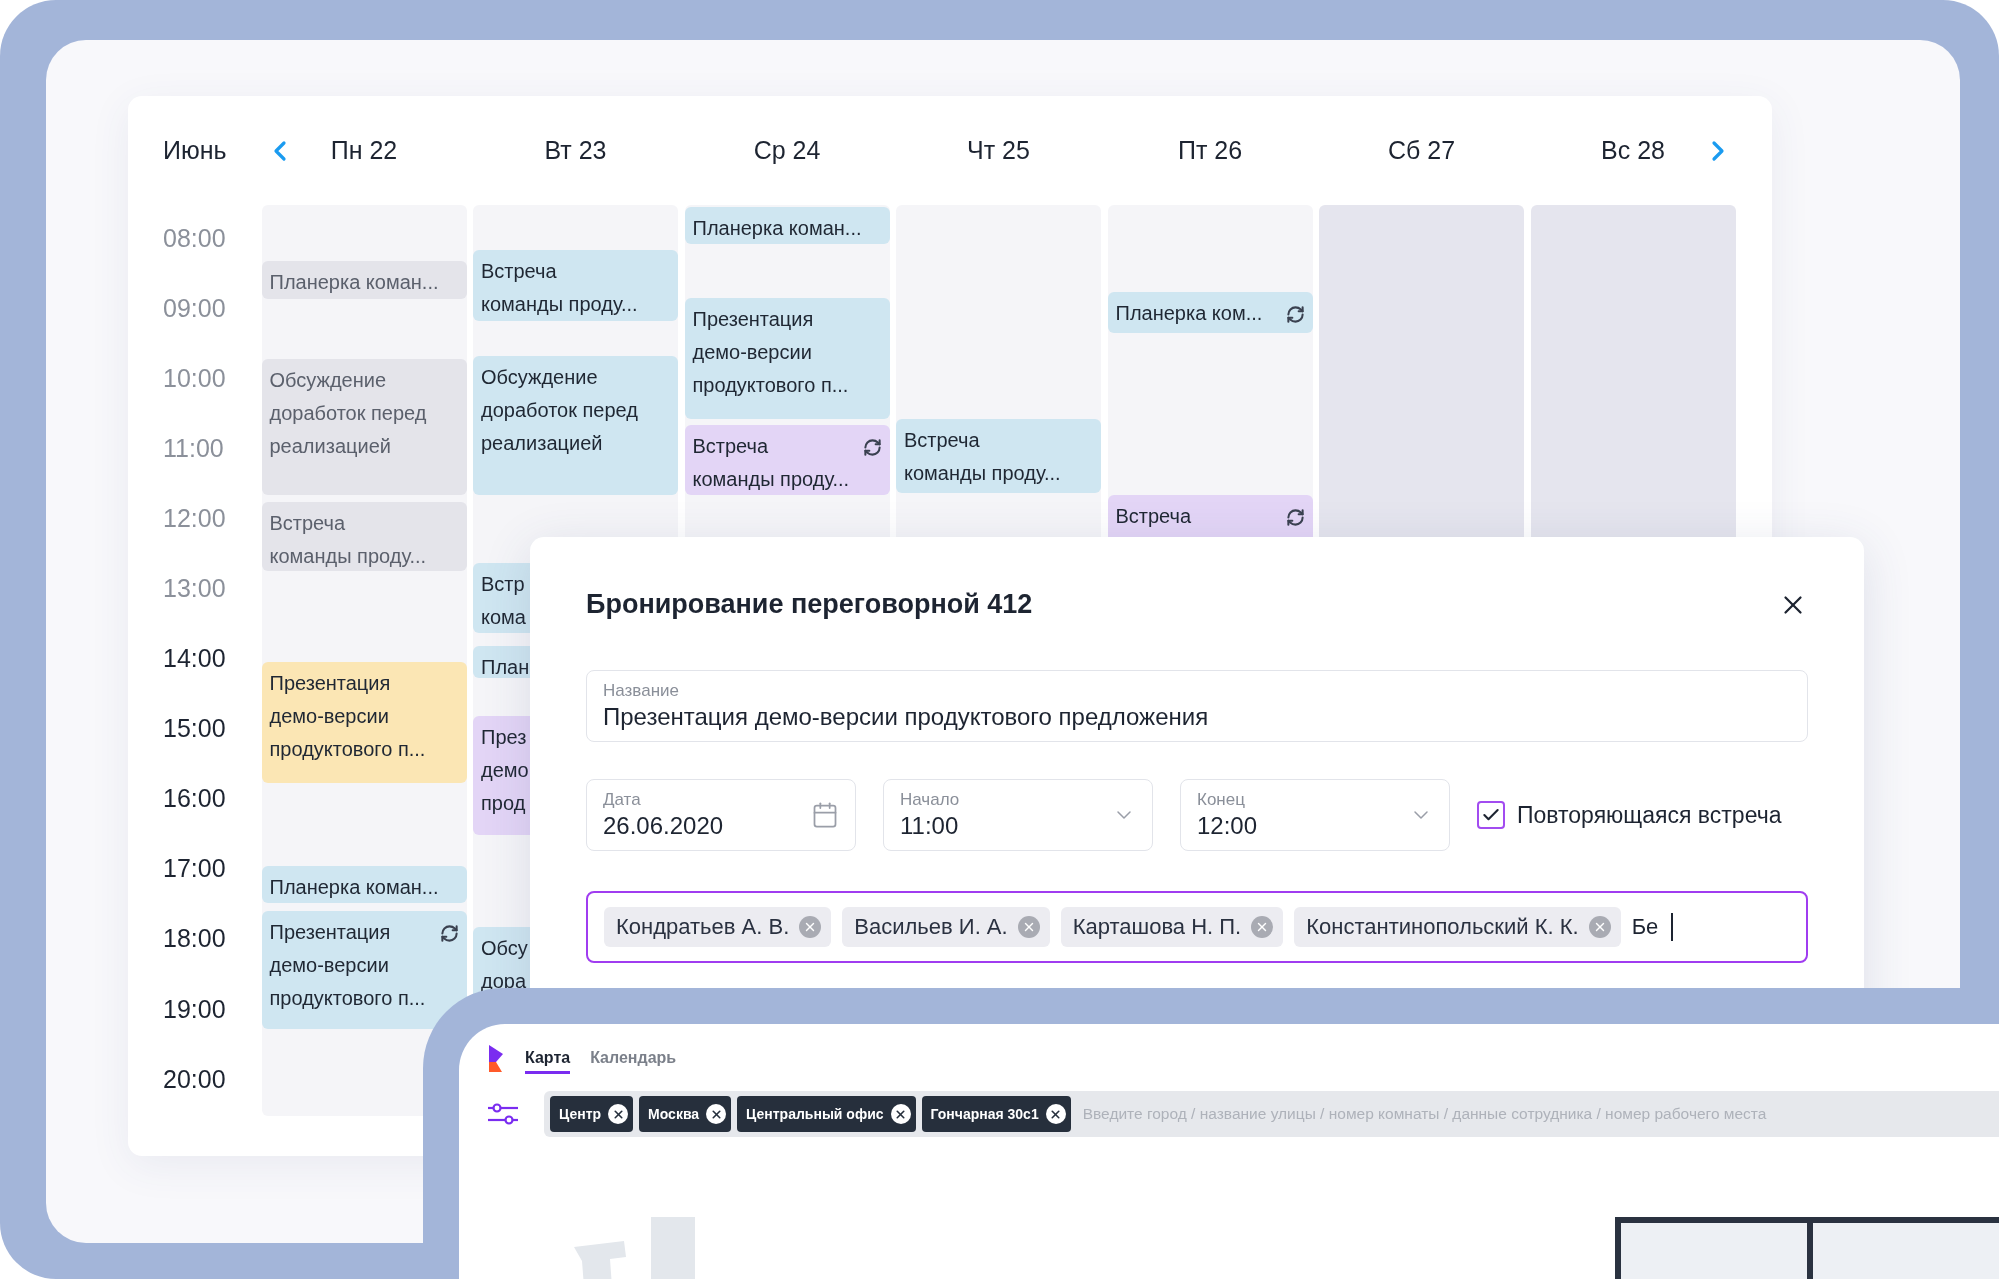  What do you see at coordinates (930, 826) in the screenshot?
I see `field-value: 11:00` at bounding box center [930, 826].